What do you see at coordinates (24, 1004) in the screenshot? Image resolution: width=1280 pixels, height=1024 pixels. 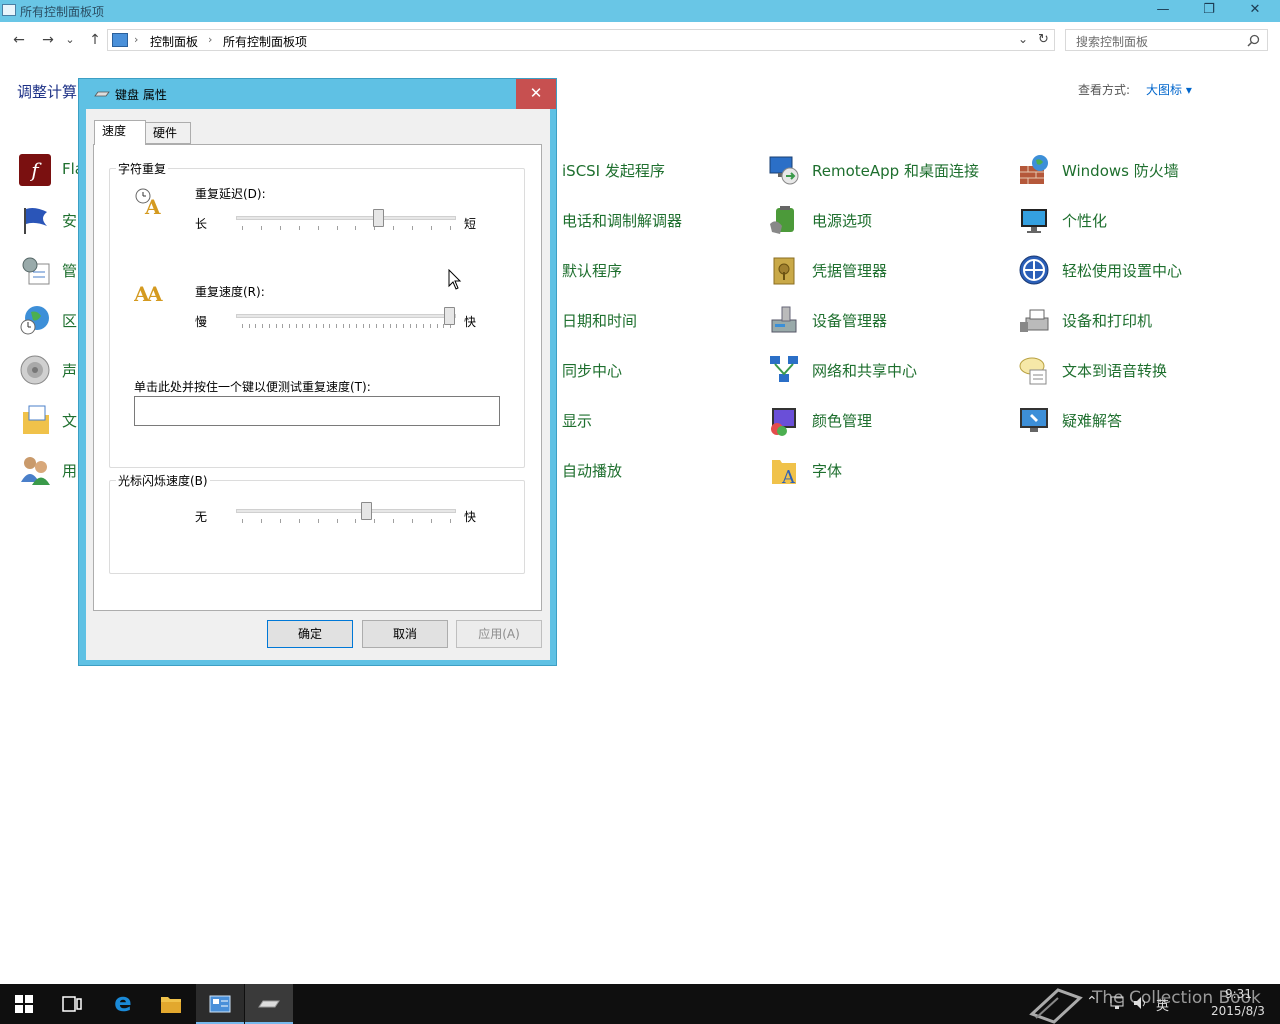 I see `start-windows-icon` at bounding box center [24, 1004].